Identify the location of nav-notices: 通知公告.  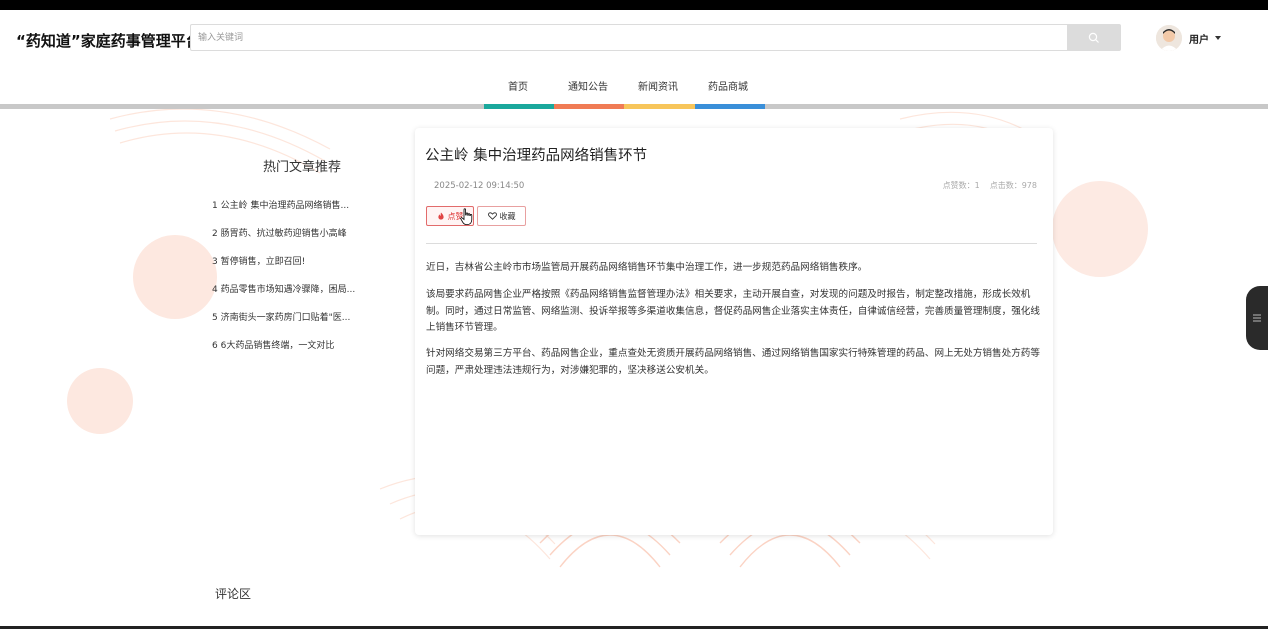
(588, 85).